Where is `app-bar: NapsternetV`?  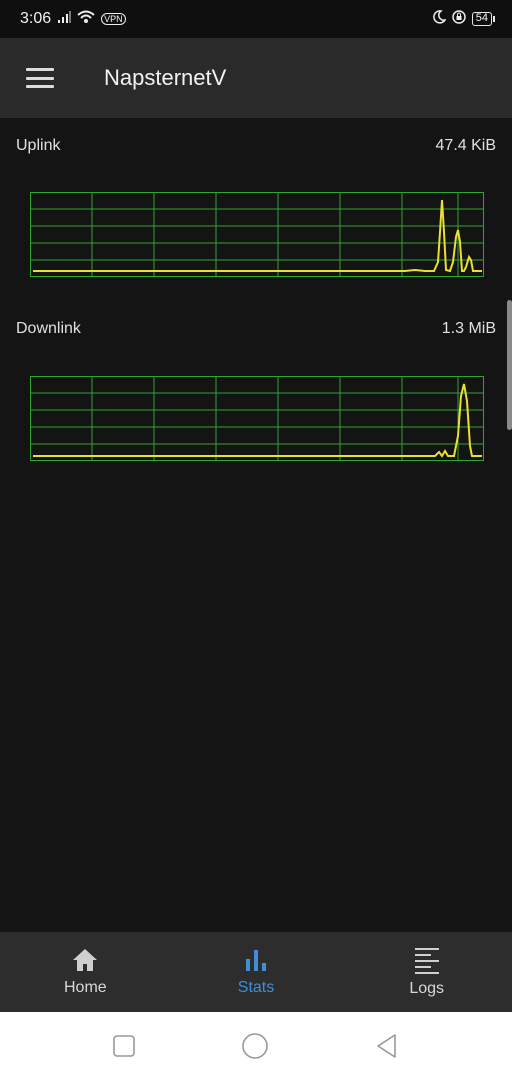 app-bar: NapsternetV is located at coordinates (256, 78).